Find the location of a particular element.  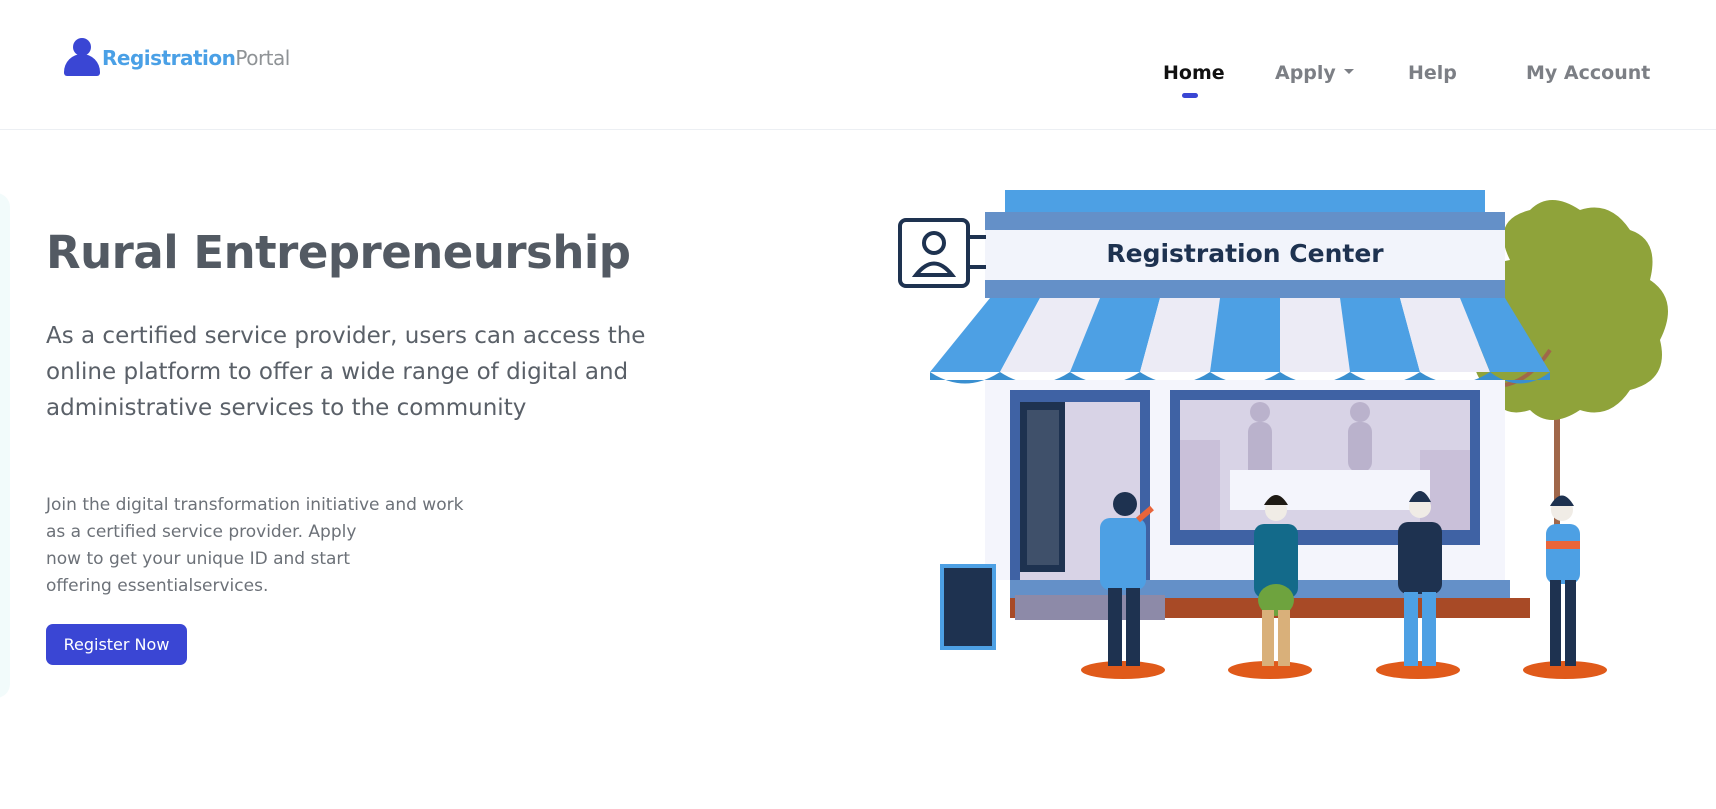

nav-help: Help is located at coordinates (1432, 73).